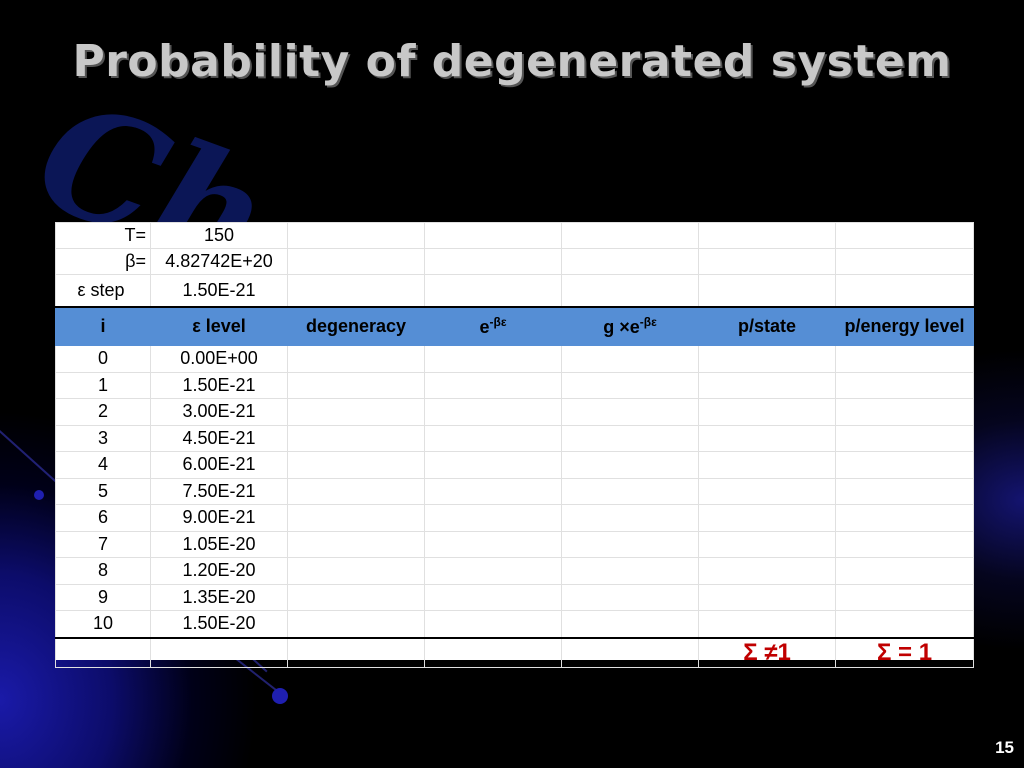 The width and height of the screenshot is (1024, 768). Describe the element at coordinates (103, 518) in the screenshot. I see `cell-index: 6` at that location.